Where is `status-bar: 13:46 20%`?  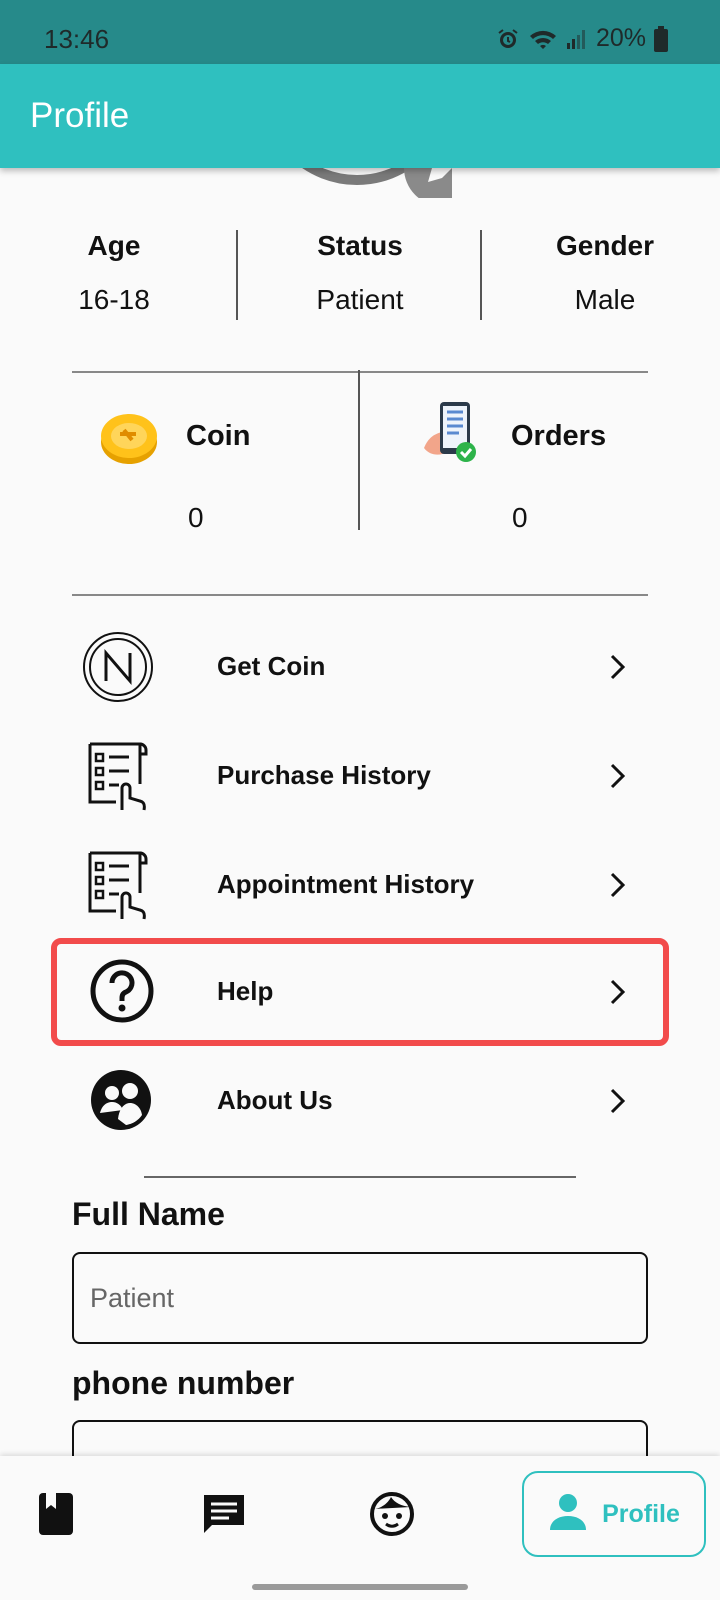
status-bar: 13:46 20% is located at coordinates (360, 32).